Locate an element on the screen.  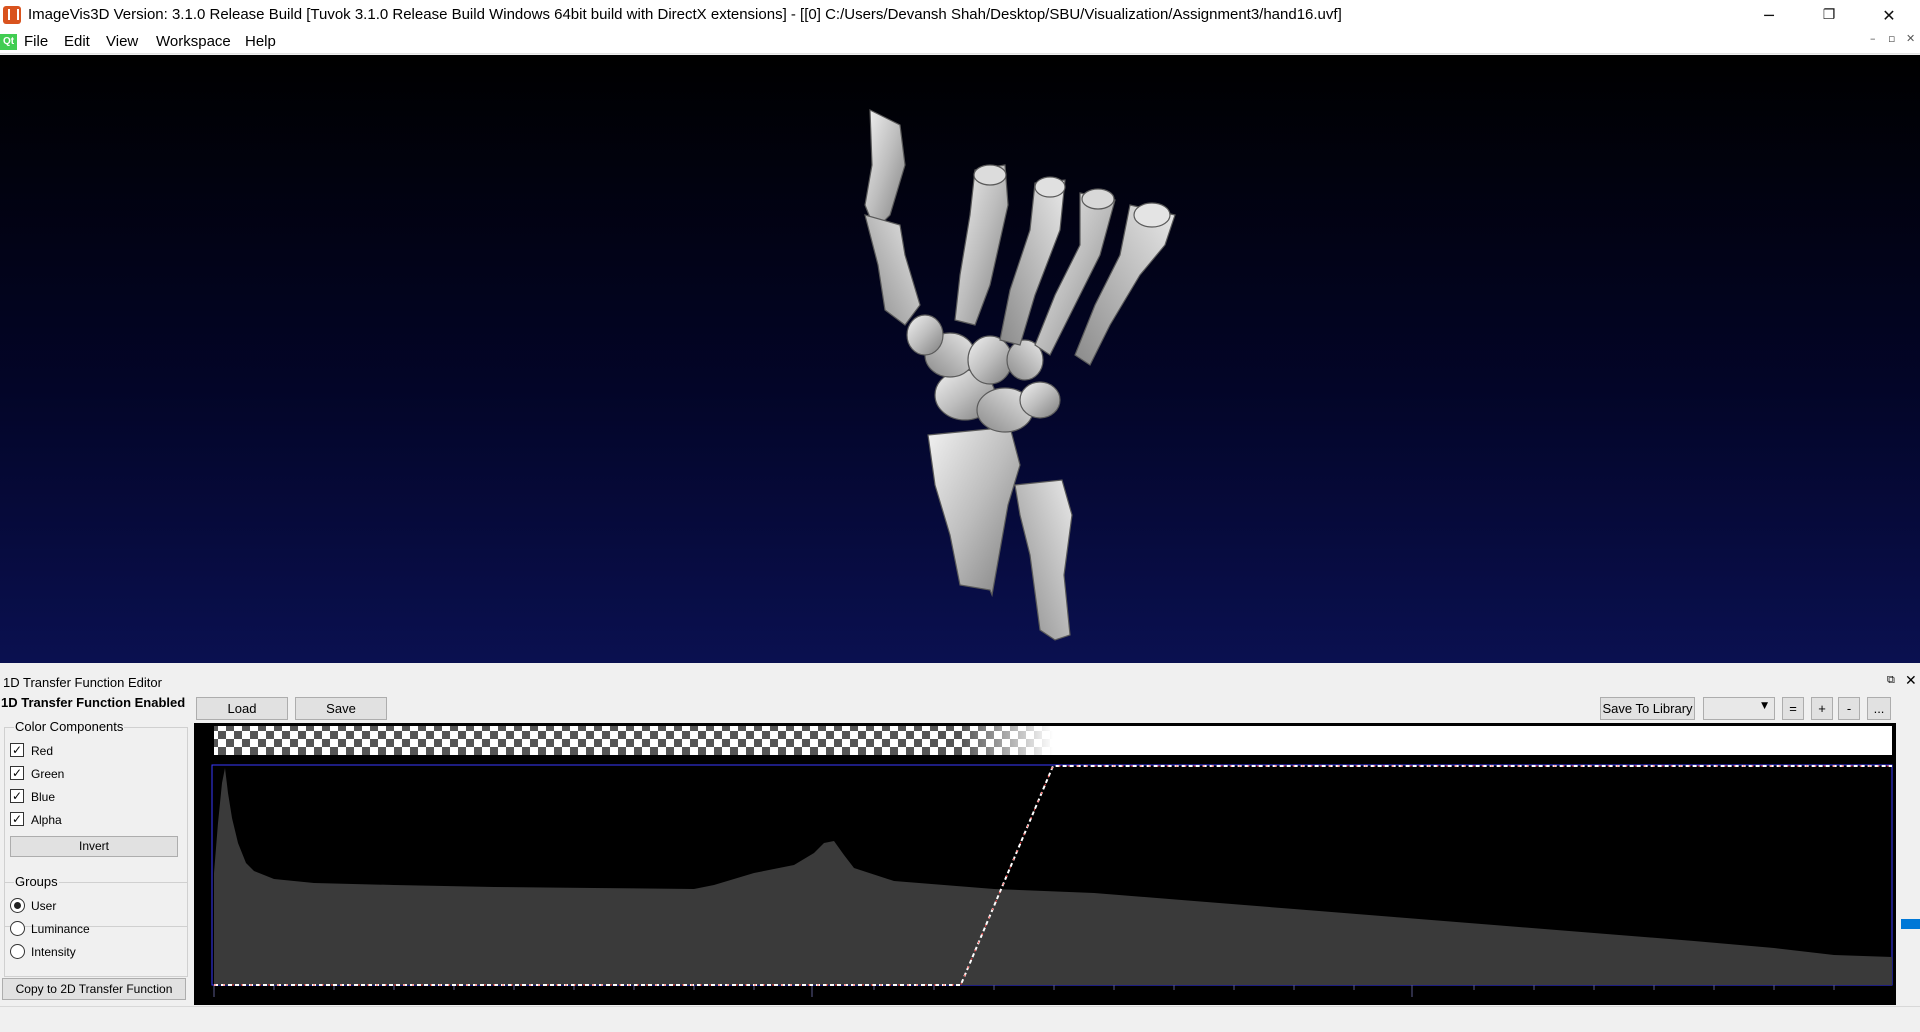
close-button: ✕ is located at coordinates (1889, 15).